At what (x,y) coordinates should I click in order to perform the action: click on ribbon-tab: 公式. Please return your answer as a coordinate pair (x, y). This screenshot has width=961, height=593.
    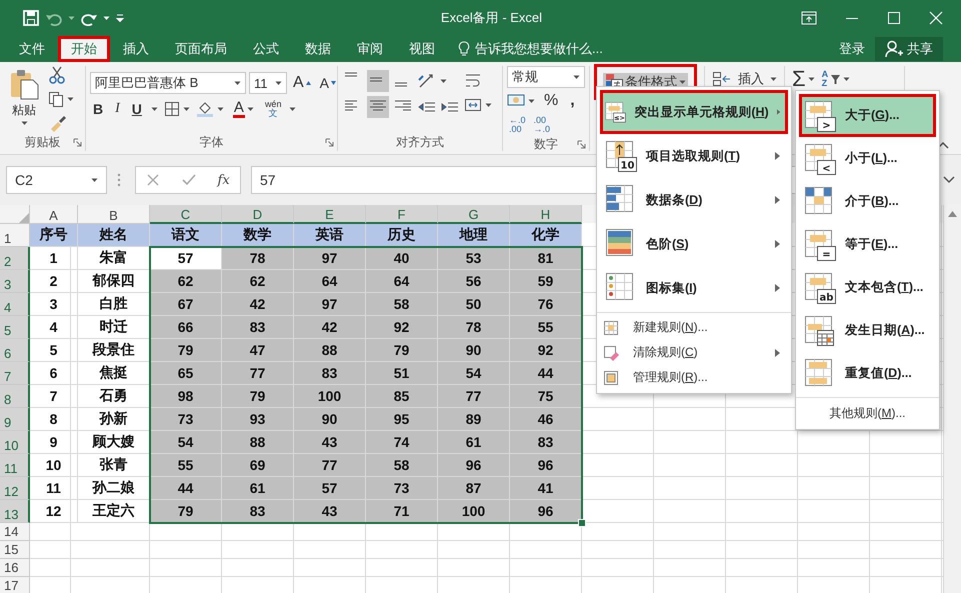
    Looking at the image, I should click on (266, 49).